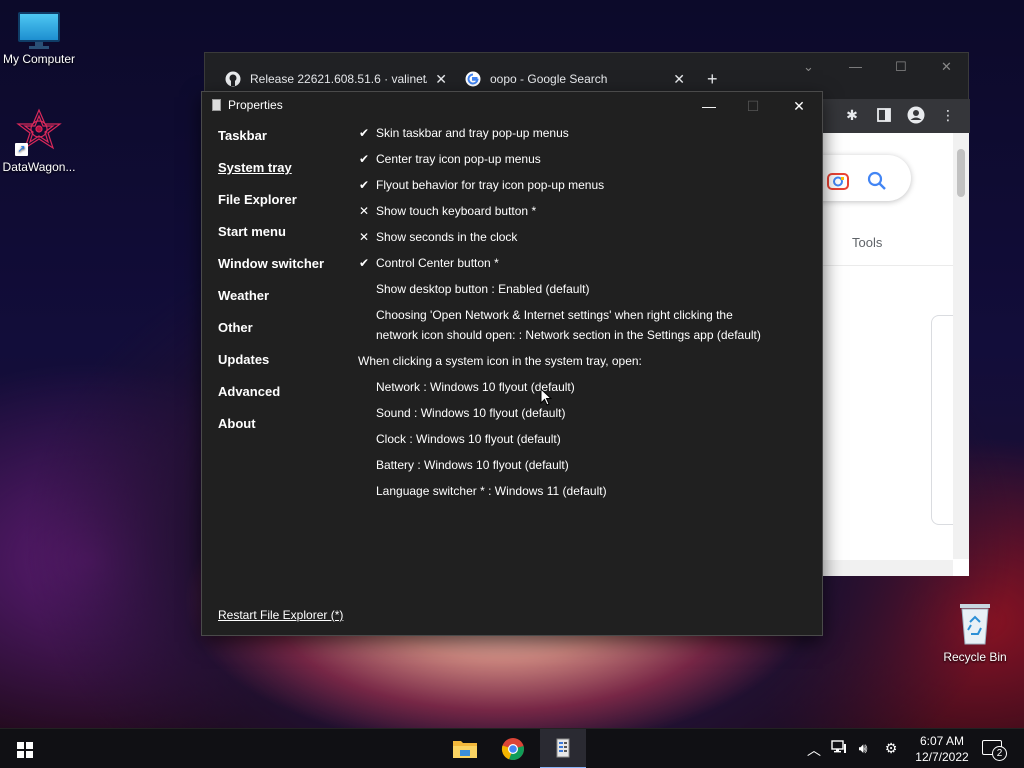 The image size is (1024, 768). I want to click on desktop-icon-recycle-bin: Recycle Bin, so click(975, 633).